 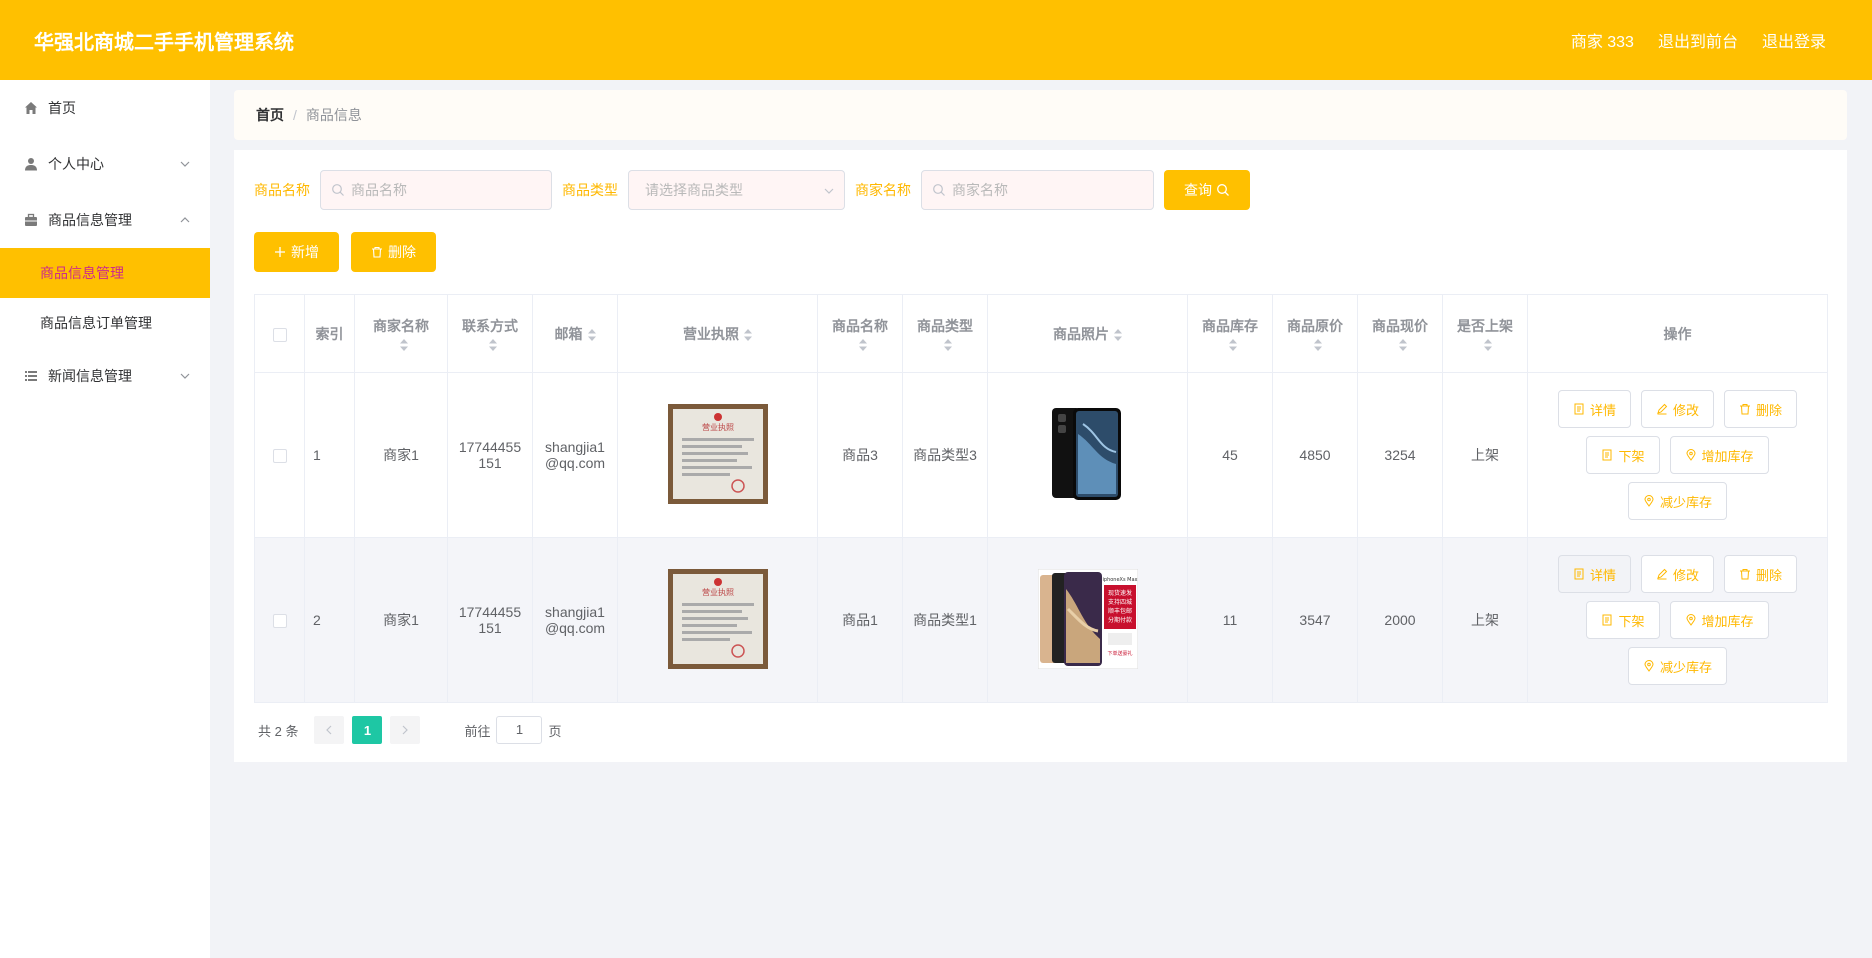 What do you see at coordinates (575, 455) in the screenshot?
I see `cell-email: shangjia1@qq.com` at bounding box center [575, 455].